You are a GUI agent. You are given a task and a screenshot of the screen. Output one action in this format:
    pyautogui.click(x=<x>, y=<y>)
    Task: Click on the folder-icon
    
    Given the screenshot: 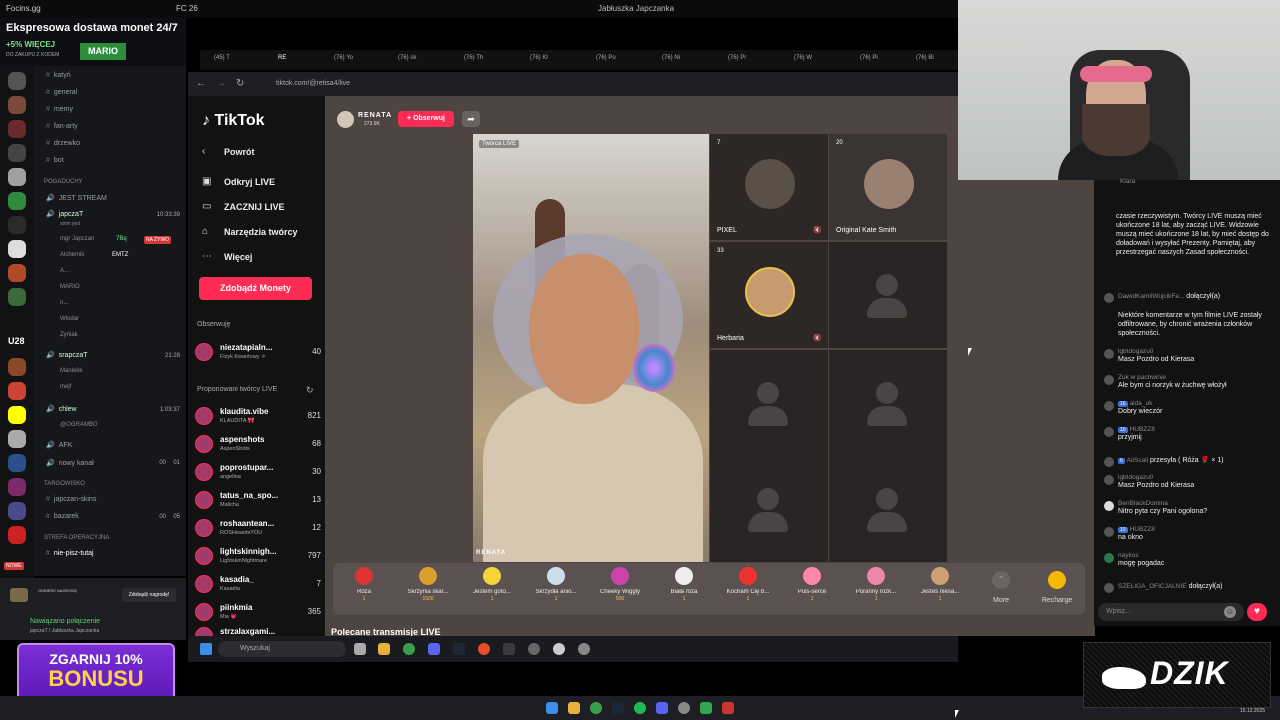 What is the action you would take?
    pyautogui.click(x=384, y=649)
    